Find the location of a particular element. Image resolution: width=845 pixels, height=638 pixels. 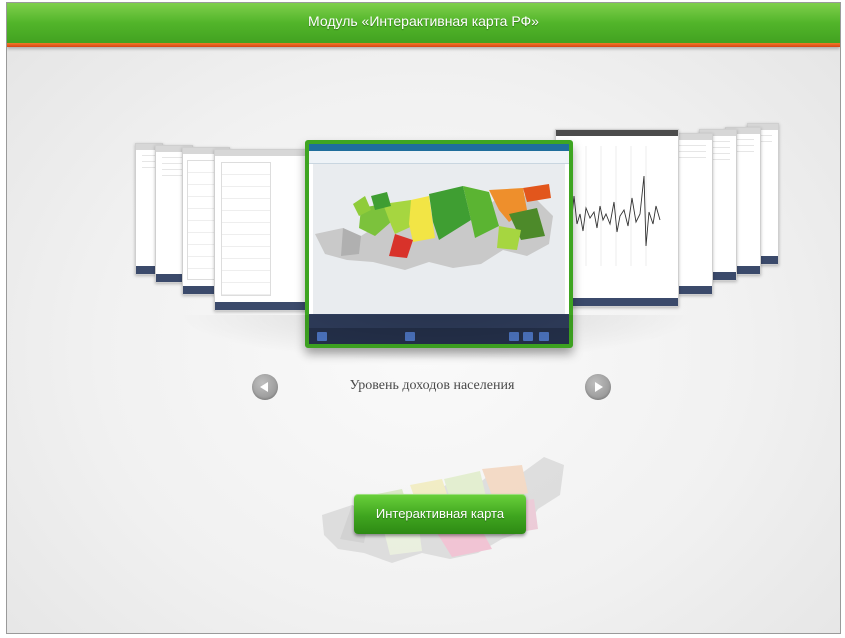

line-chart-preview is located at coordinates (612, 206).